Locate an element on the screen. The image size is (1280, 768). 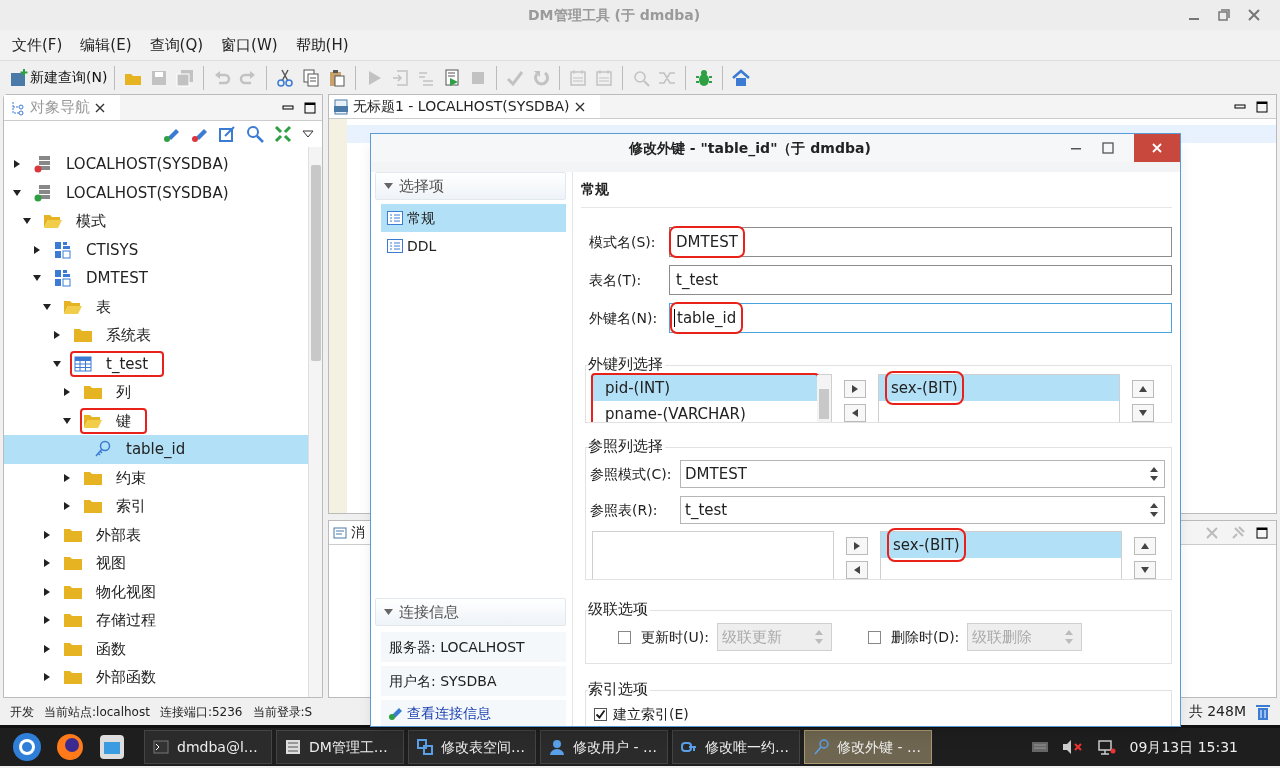
volume-muted-icon is located at coordinates (1072, 747).